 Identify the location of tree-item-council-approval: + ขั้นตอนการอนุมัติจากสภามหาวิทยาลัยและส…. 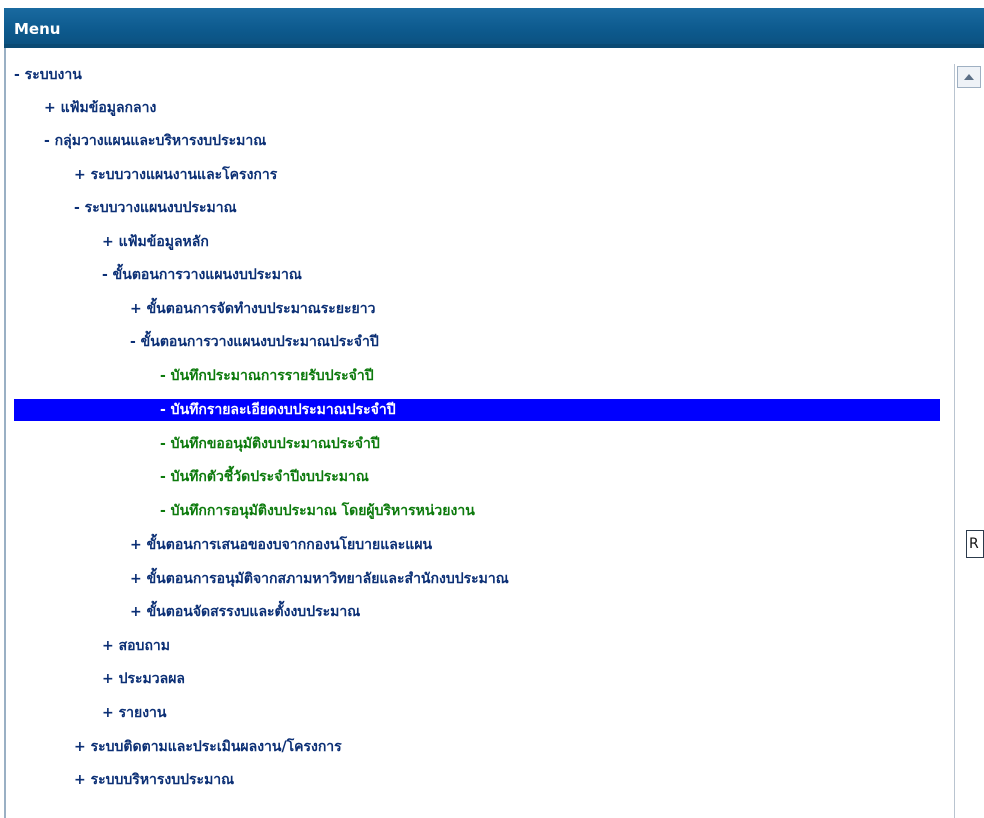
(319, 579).